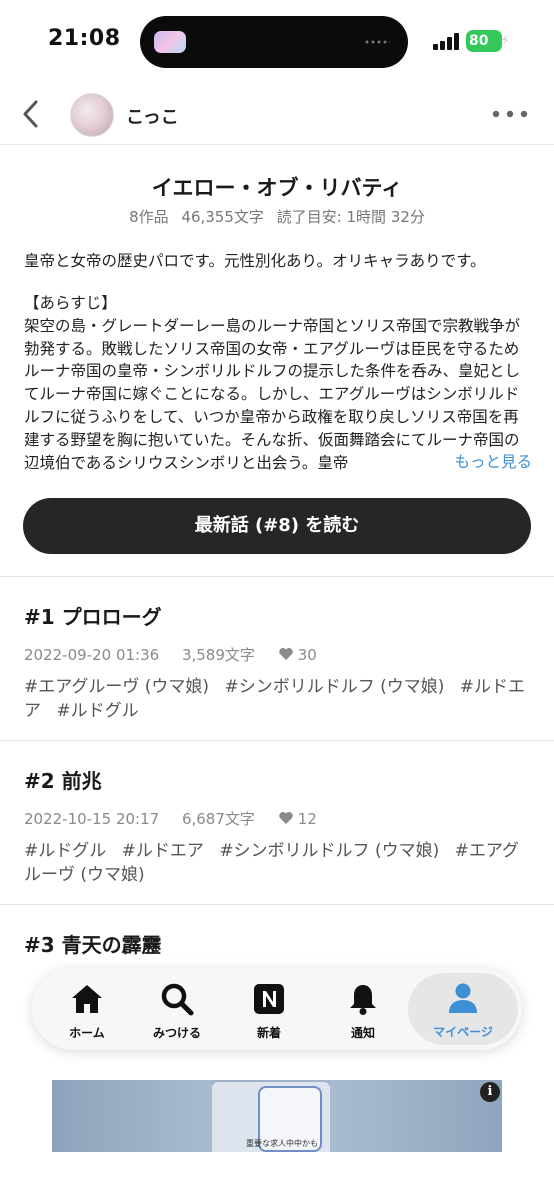  I want to click on header: こっこ, so click(277, 114).